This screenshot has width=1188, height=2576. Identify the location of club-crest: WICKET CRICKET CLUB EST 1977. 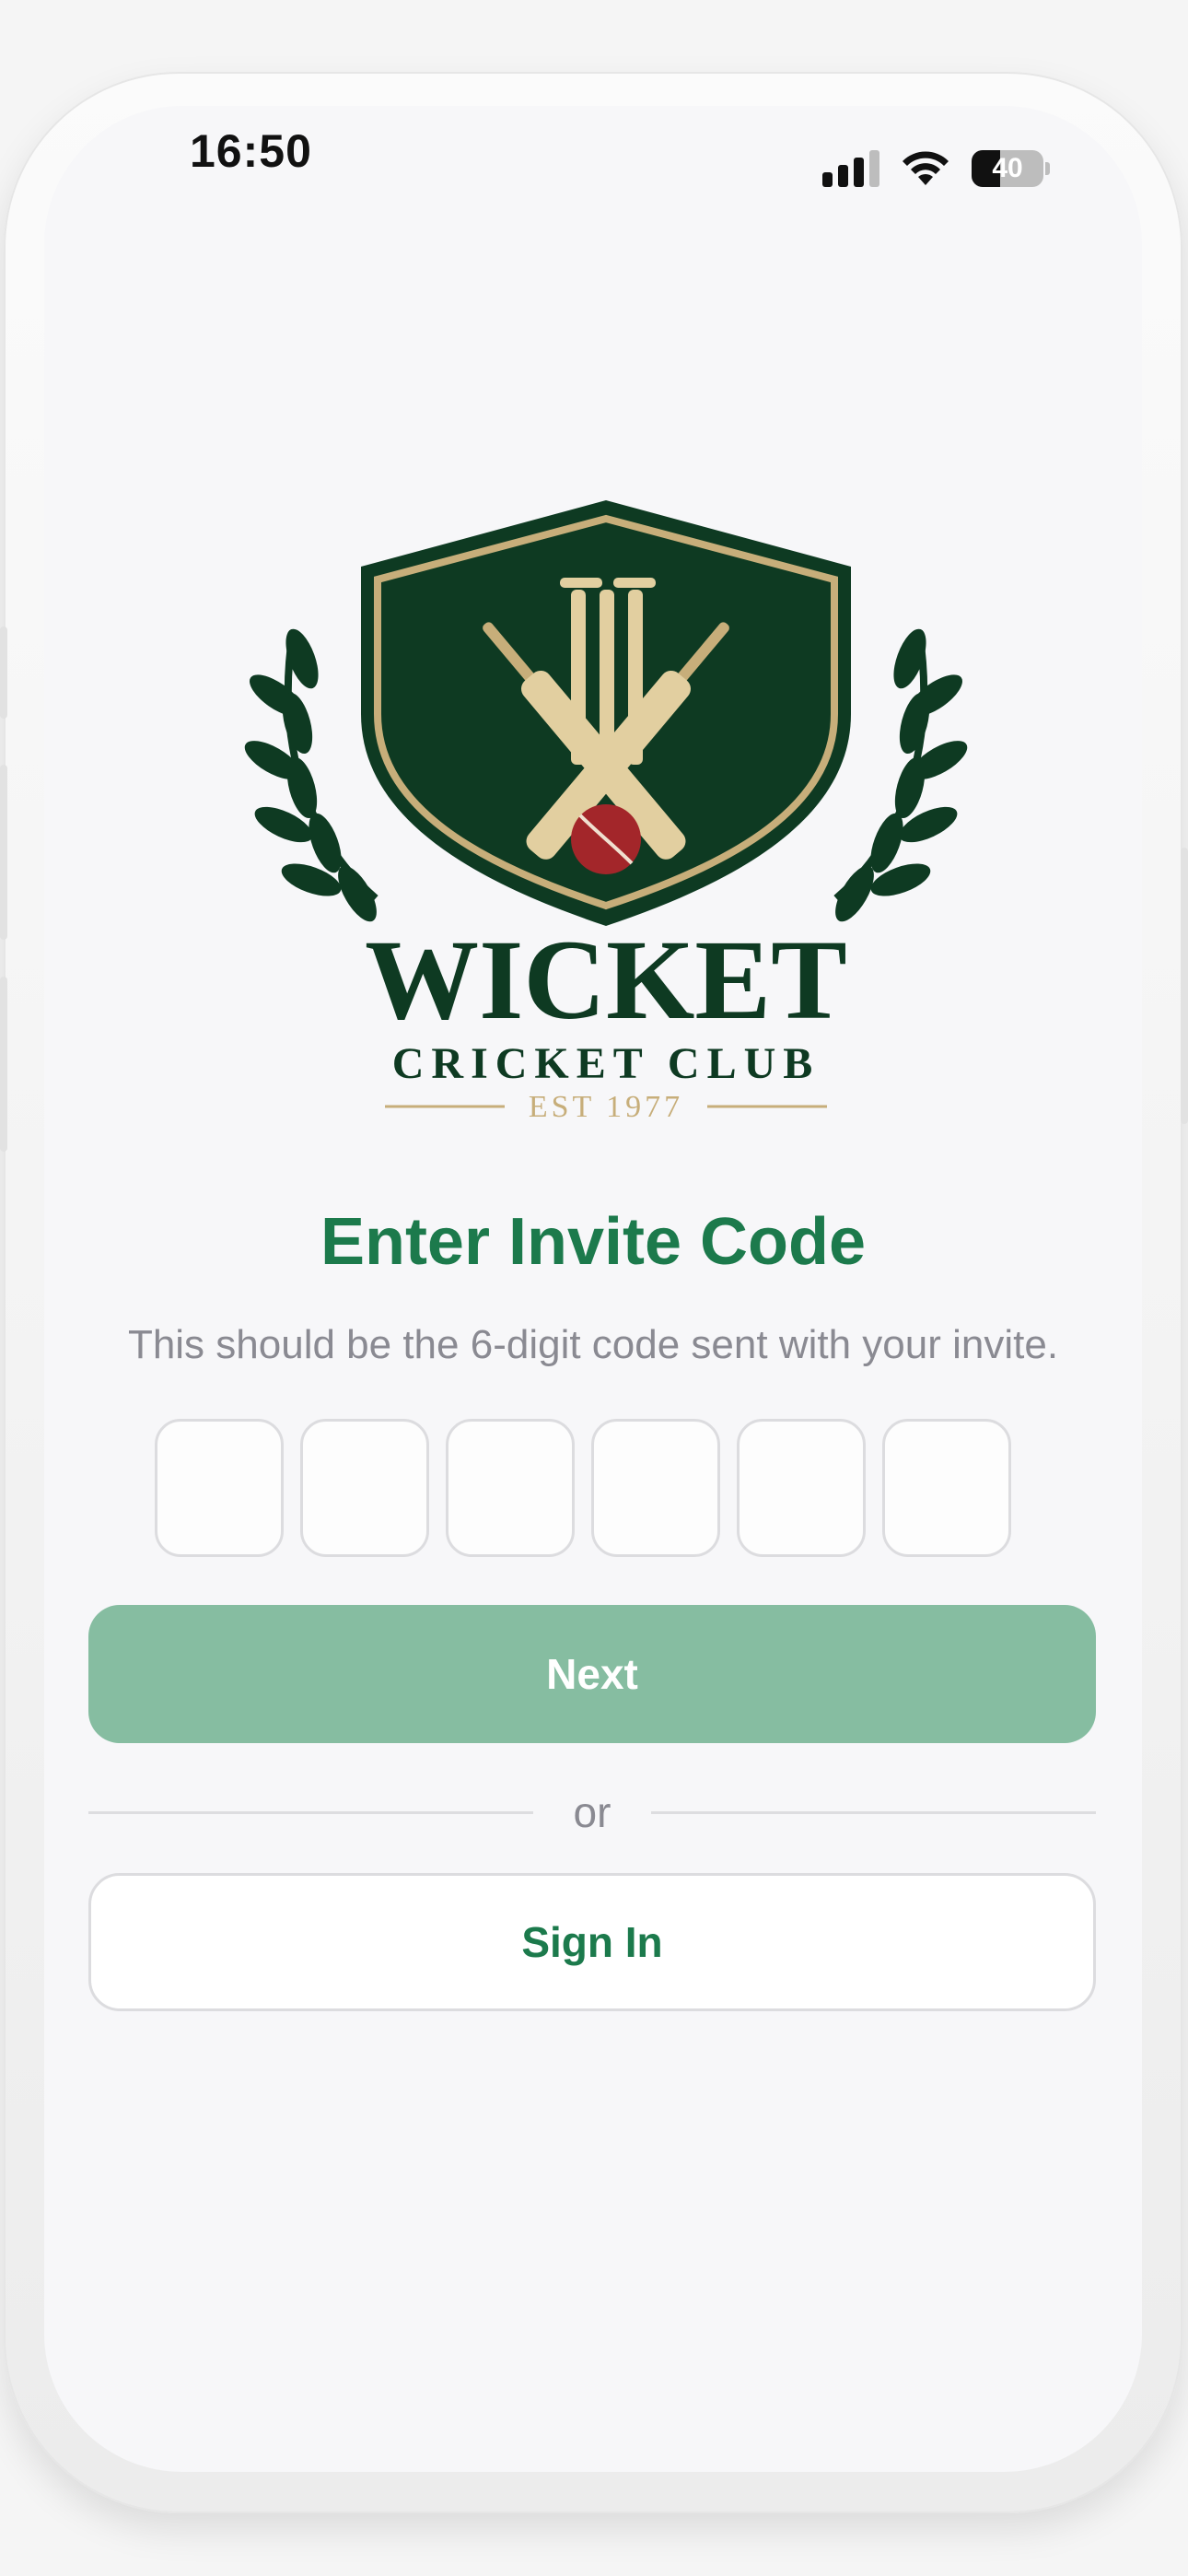
(606, 812).